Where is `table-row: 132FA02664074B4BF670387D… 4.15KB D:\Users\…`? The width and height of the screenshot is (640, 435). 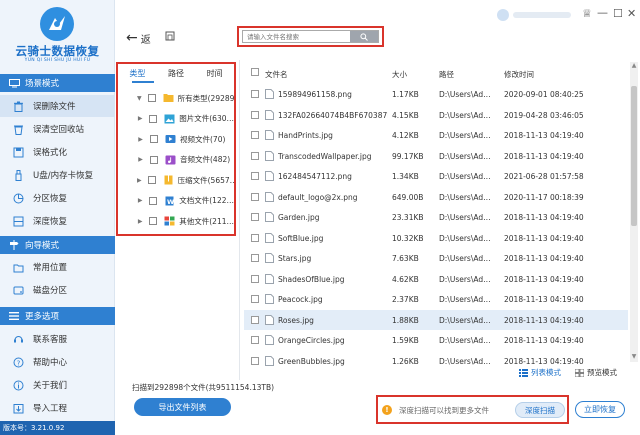 table-row: 132FA02664074B4BF670387D… 4.15KB D:\Users\… is located at coordinates (436, 115).